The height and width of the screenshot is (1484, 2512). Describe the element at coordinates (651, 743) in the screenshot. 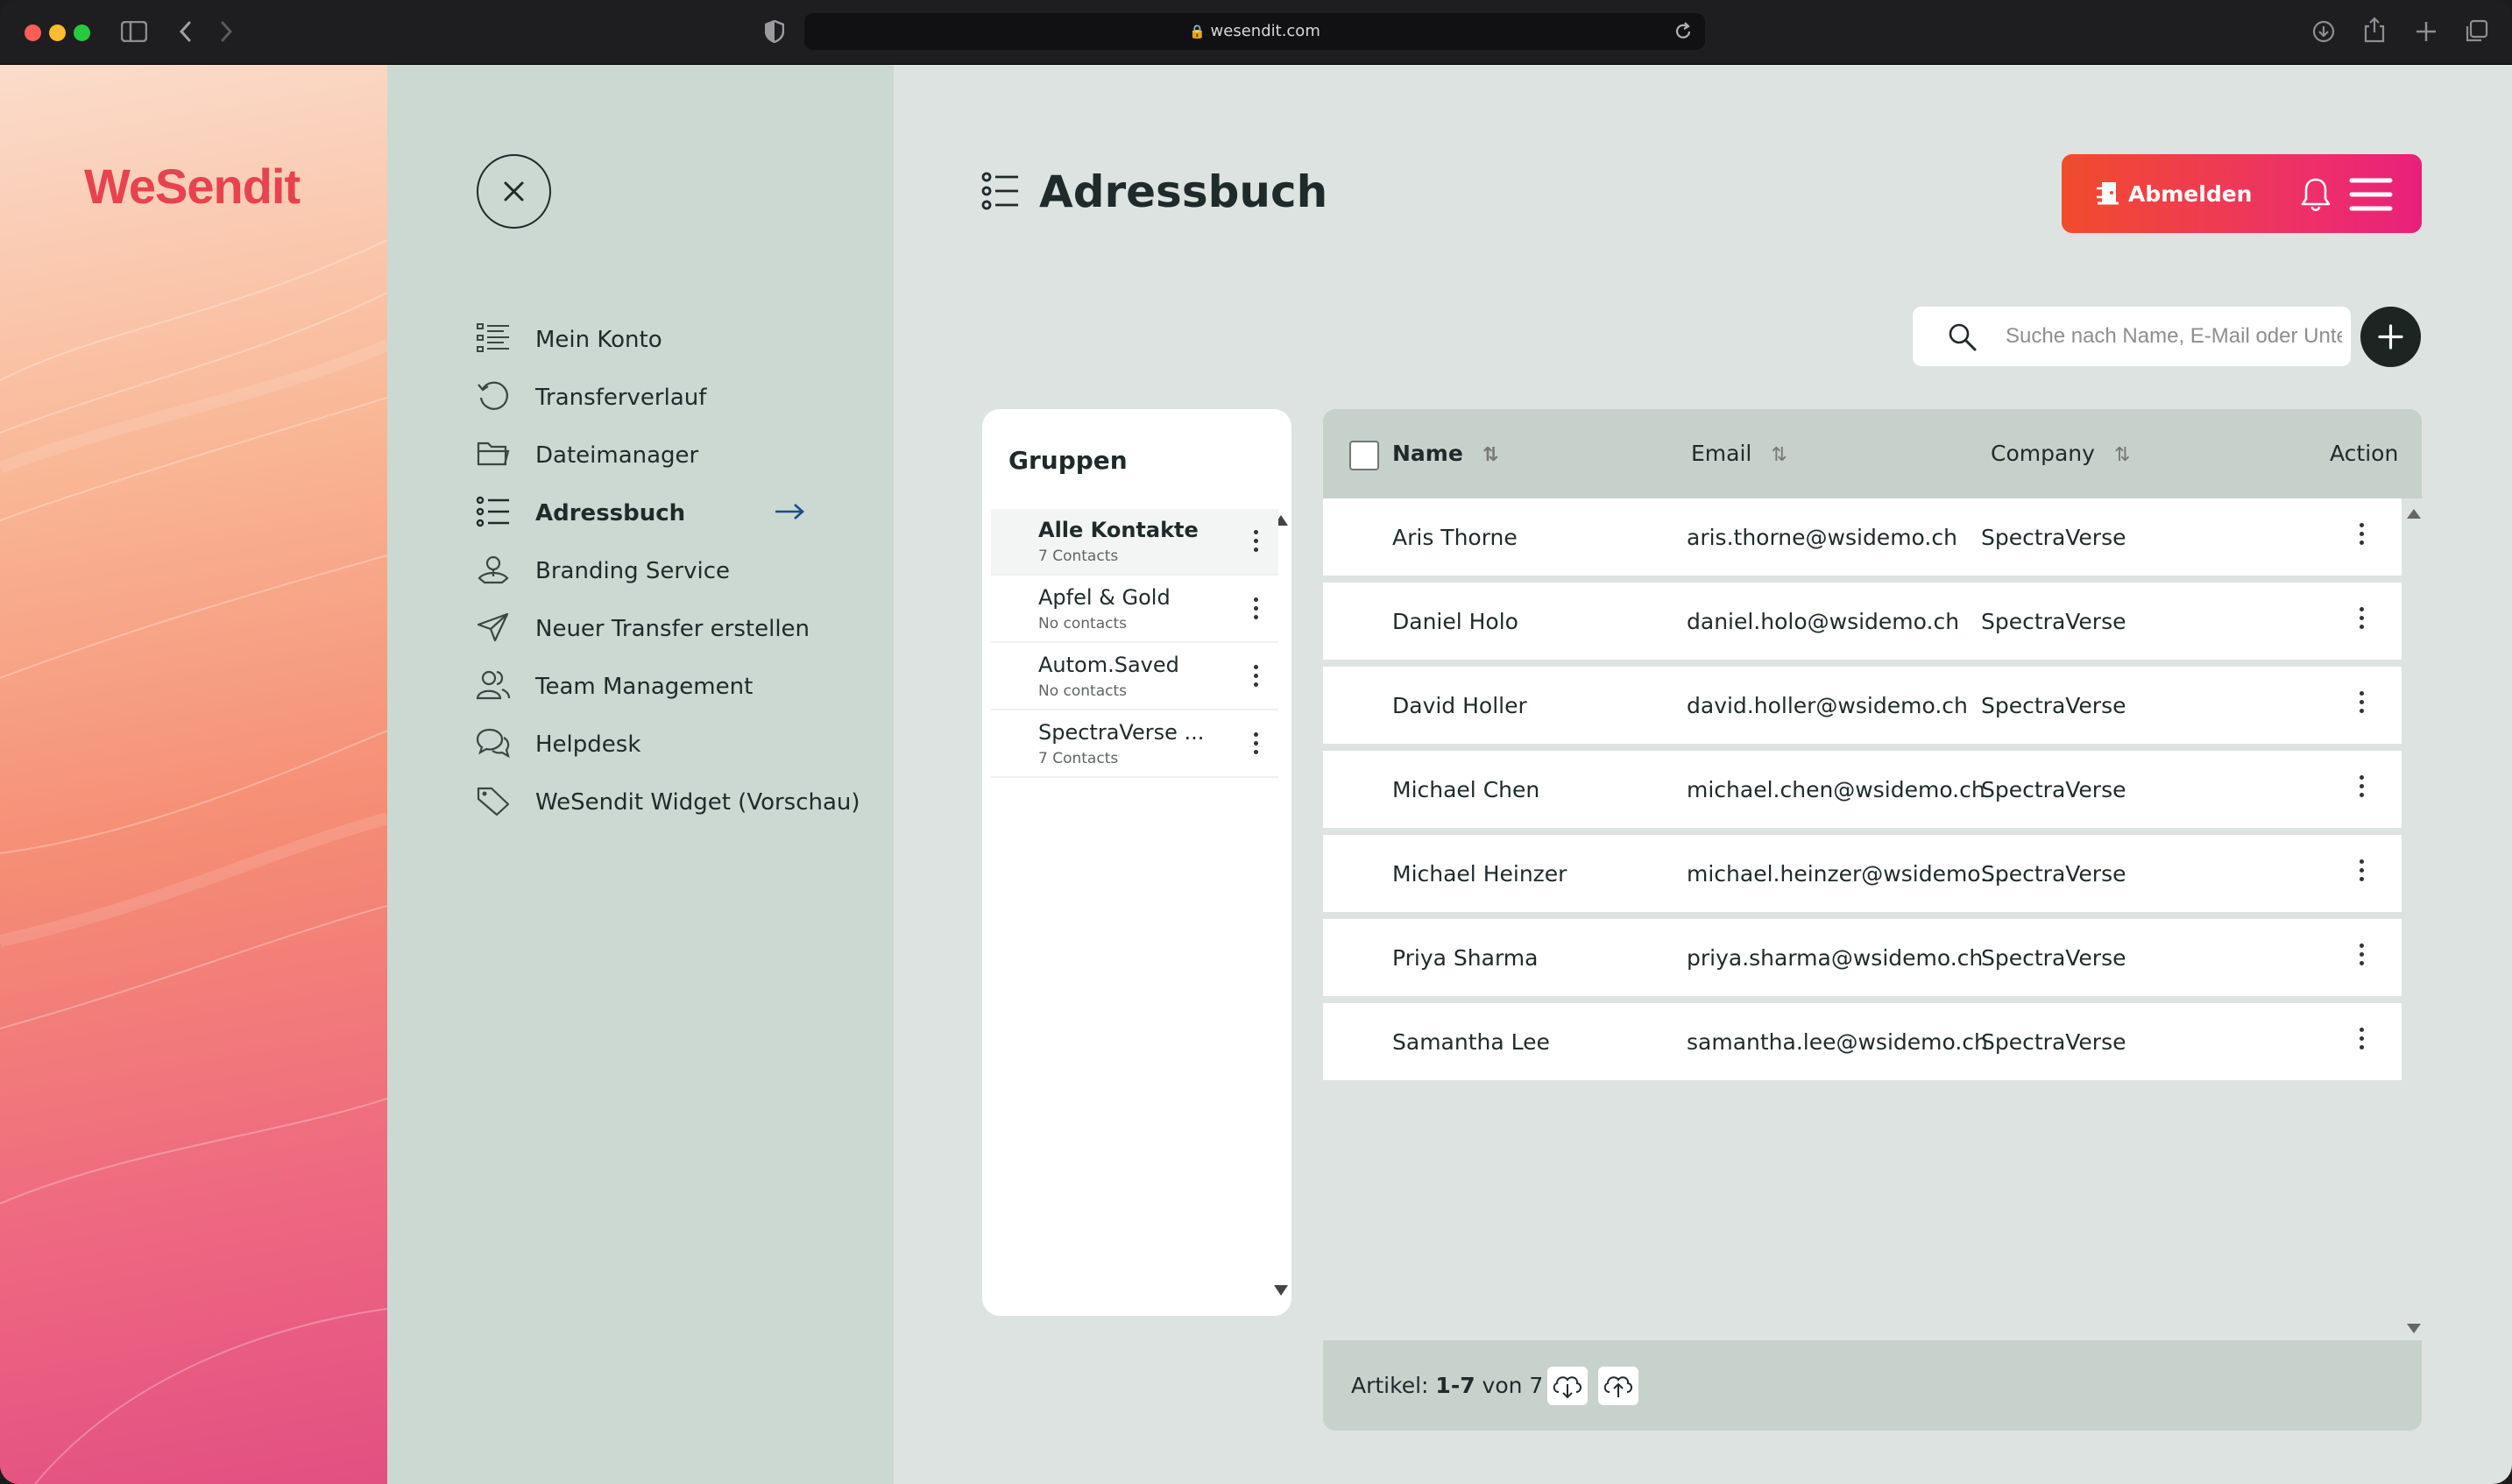

I see `nav-item-helpdesk: Helpdesk` at that location.